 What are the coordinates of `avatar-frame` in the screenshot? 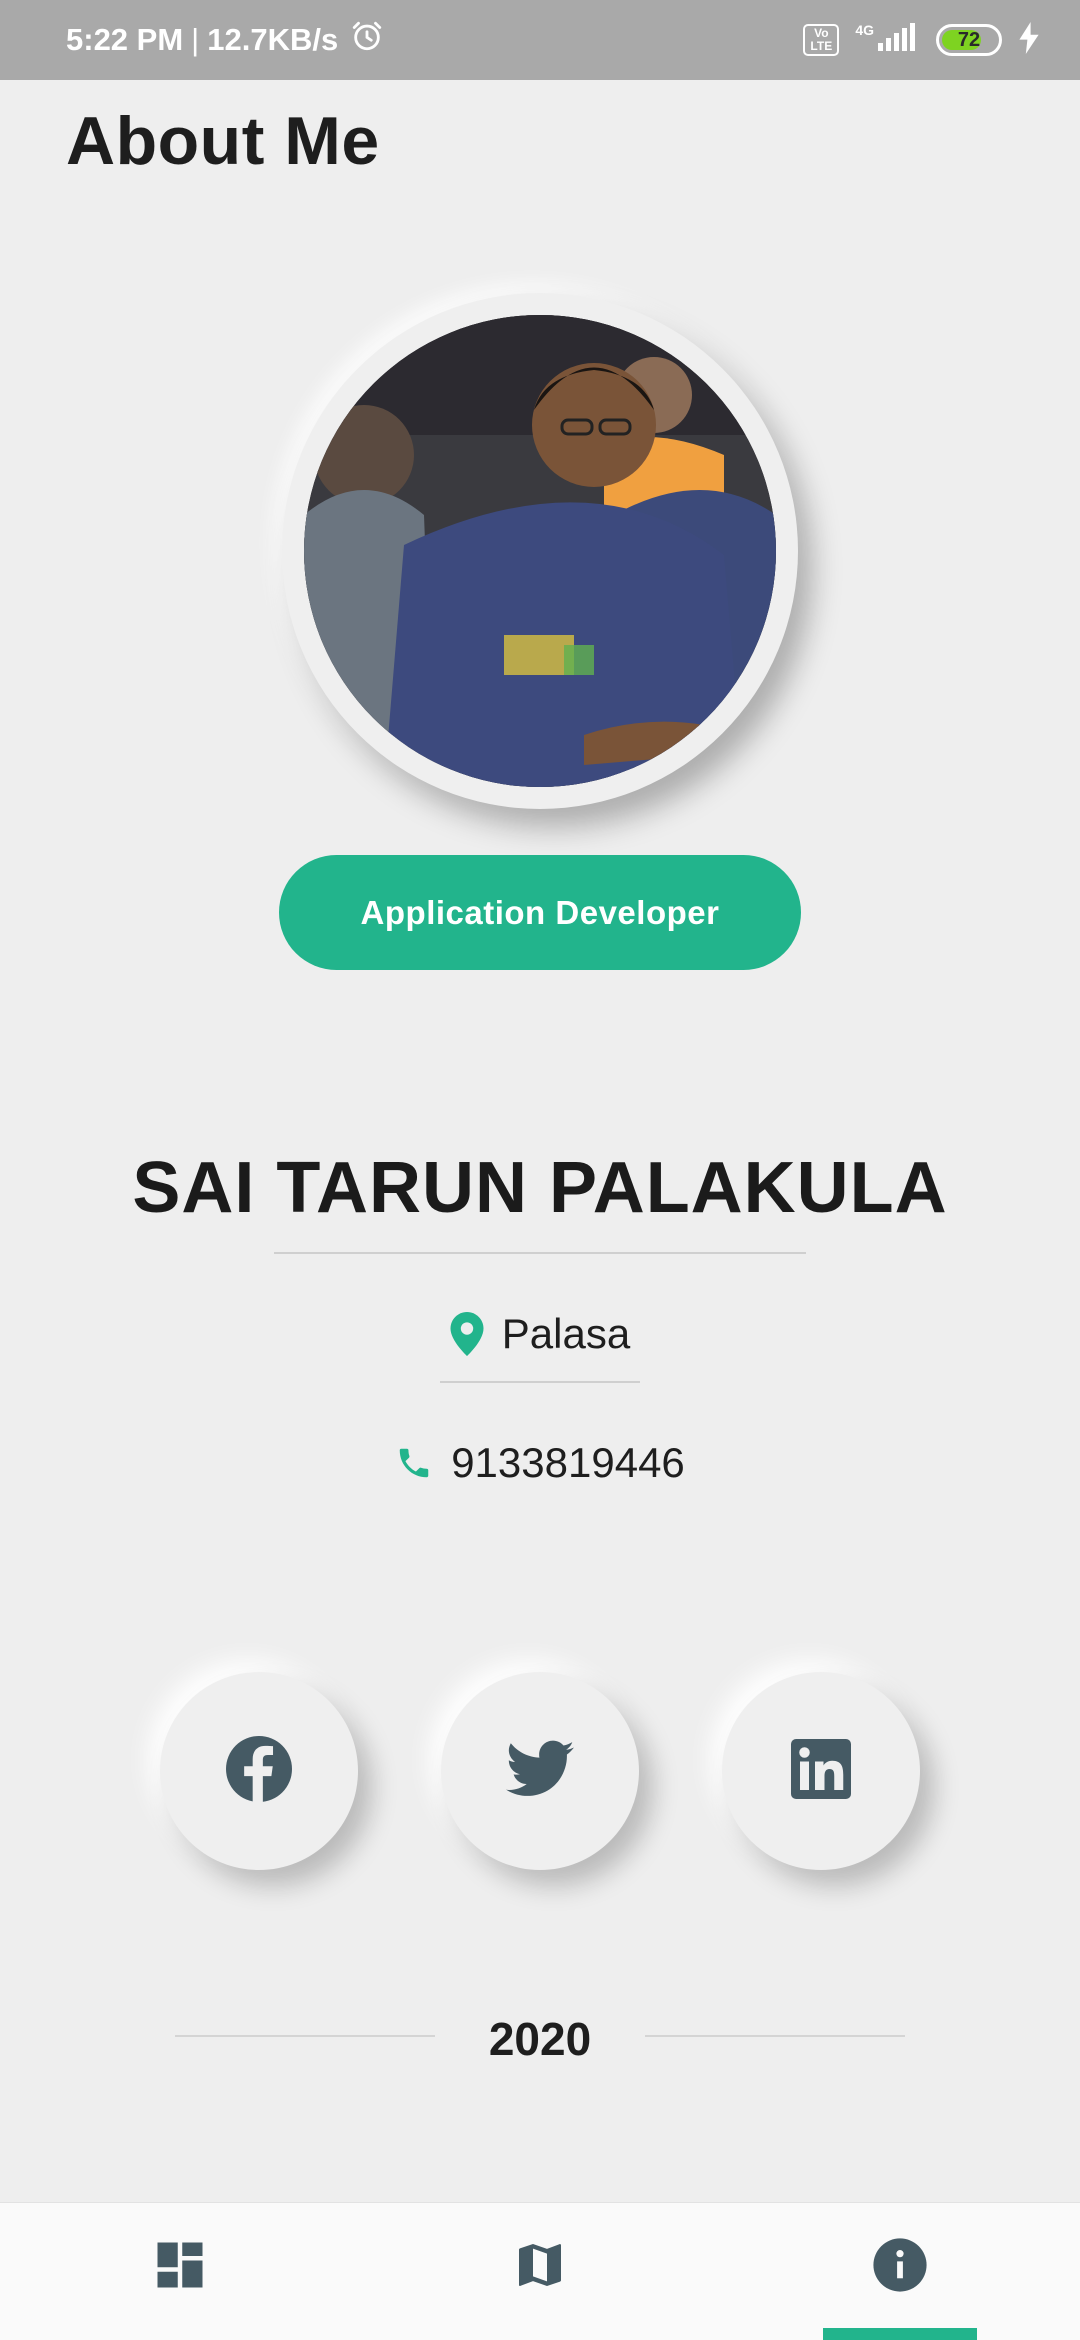 It's located at (540, 551).